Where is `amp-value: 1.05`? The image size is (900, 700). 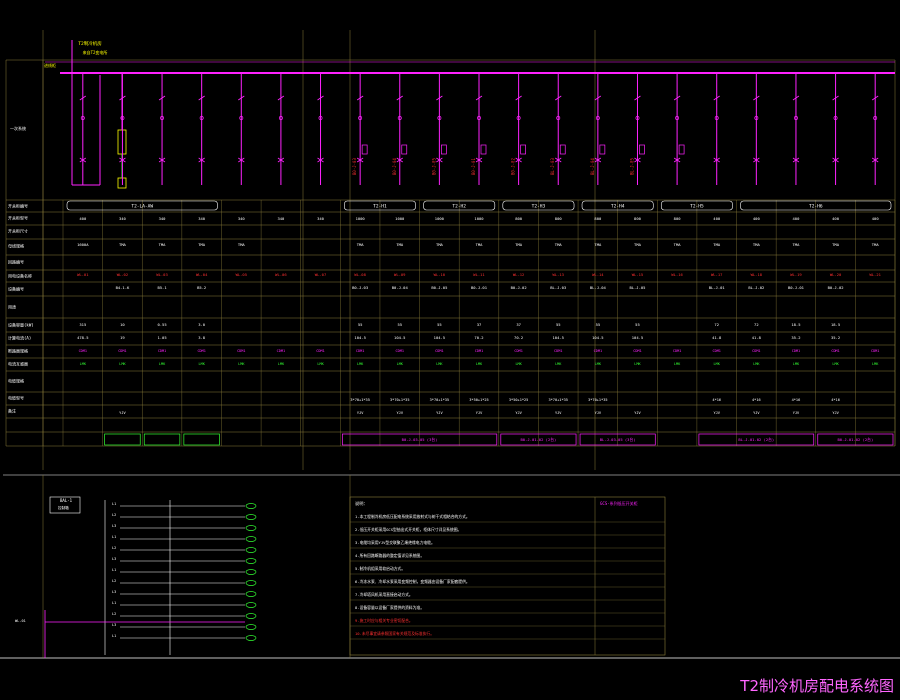 amp-value: 1.05 is located at coordinates (161, 337).